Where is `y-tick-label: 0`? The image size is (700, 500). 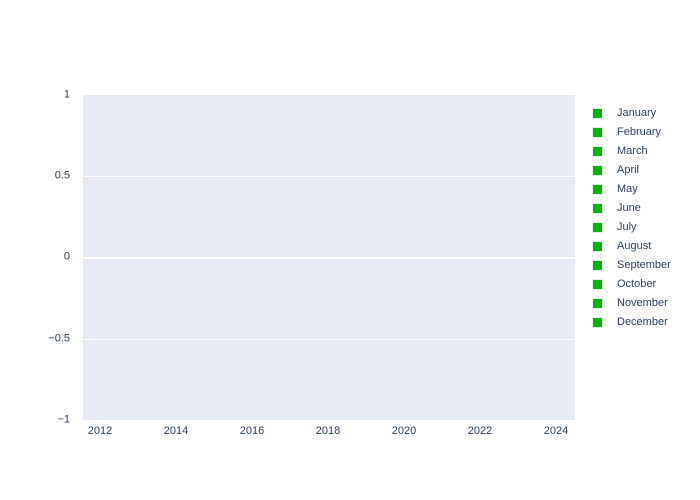
y-tick-label: 0 is located at coordinates (66, 256).